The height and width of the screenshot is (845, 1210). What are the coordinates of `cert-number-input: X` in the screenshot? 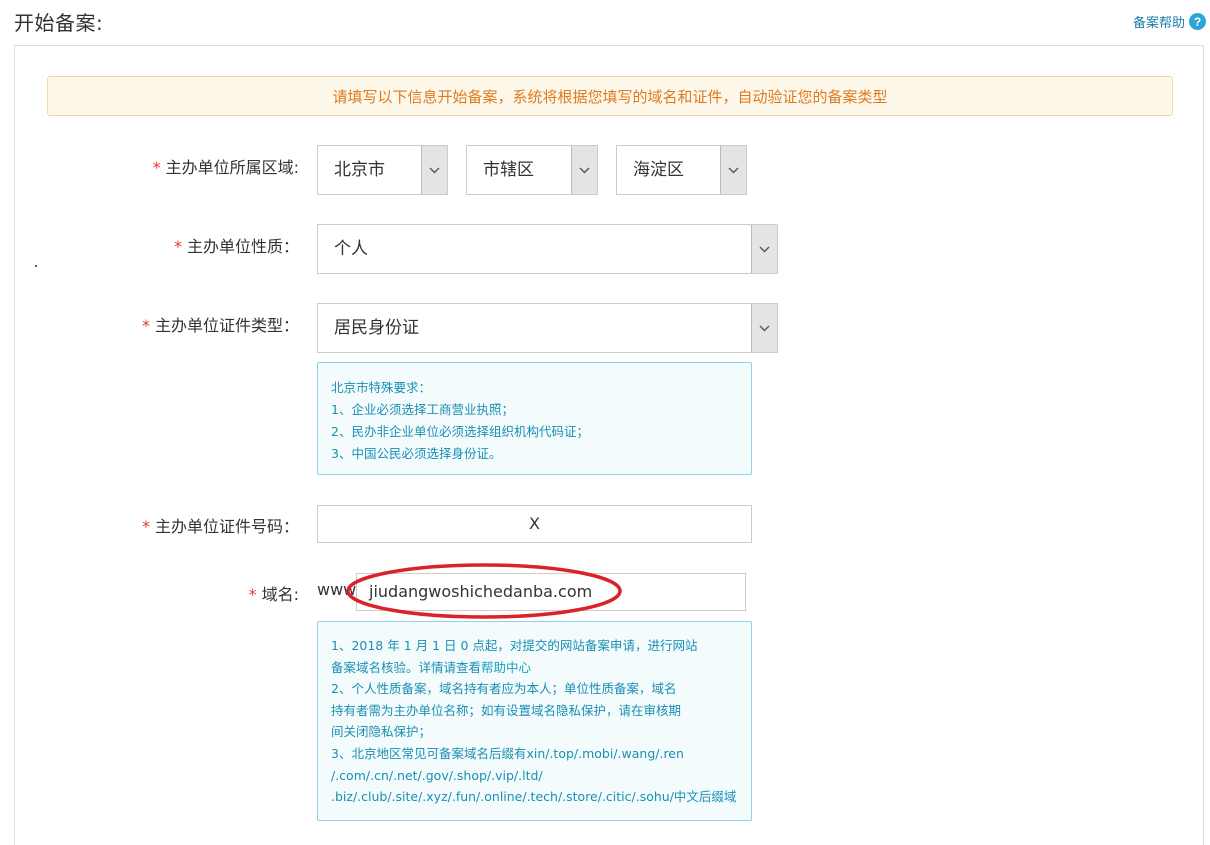 It's located at (534, 524).